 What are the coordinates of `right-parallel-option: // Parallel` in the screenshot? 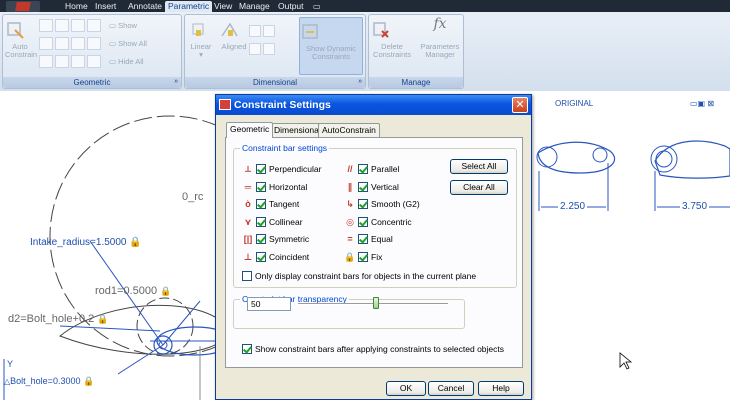 It's located at (370, 169).